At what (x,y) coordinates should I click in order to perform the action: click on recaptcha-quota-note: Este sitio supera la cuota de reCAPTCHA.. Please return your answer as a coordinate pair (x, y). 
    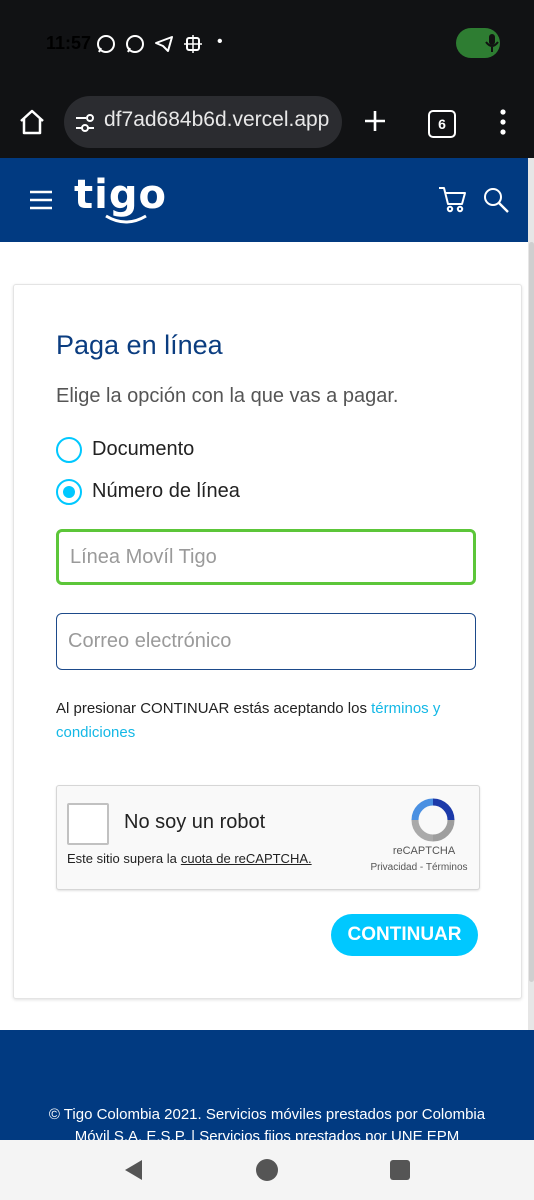
    Looking at the image, I should click on (189, 858).